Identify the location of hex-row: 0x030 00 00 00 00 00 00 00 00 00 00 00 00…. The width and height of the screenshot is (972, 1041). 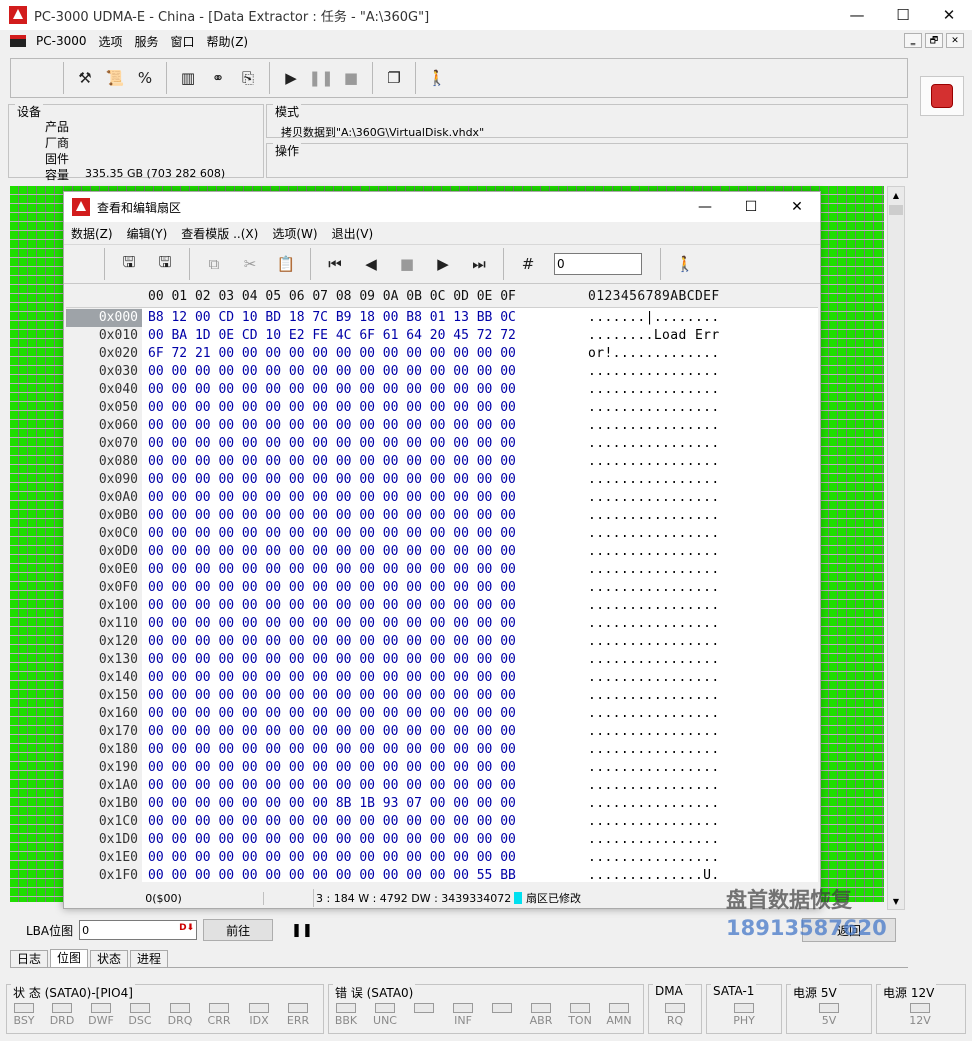
(442, 372).